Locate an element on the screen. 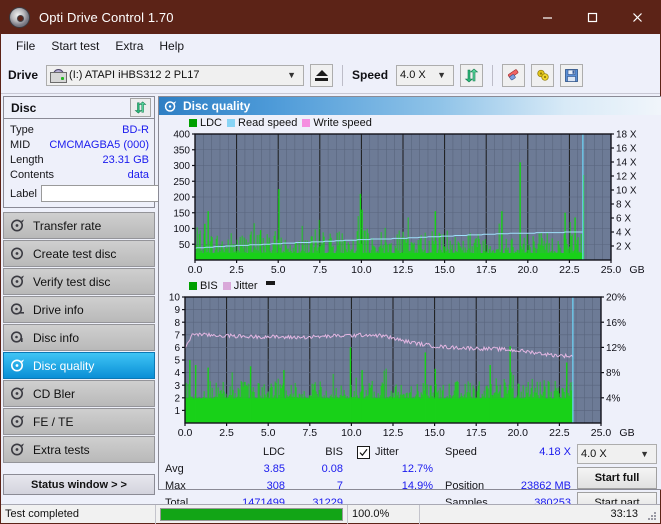 The height and width of the screenshot is (524, 661). disc-label-row: Label is located at coordinates (127, 193).